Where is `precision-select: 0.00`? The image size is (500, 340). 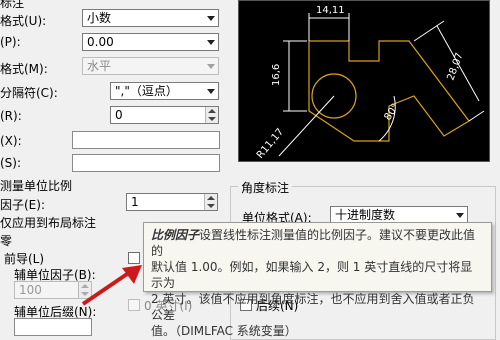 precision-select: 0.00 is located at coordinates (150, 42).